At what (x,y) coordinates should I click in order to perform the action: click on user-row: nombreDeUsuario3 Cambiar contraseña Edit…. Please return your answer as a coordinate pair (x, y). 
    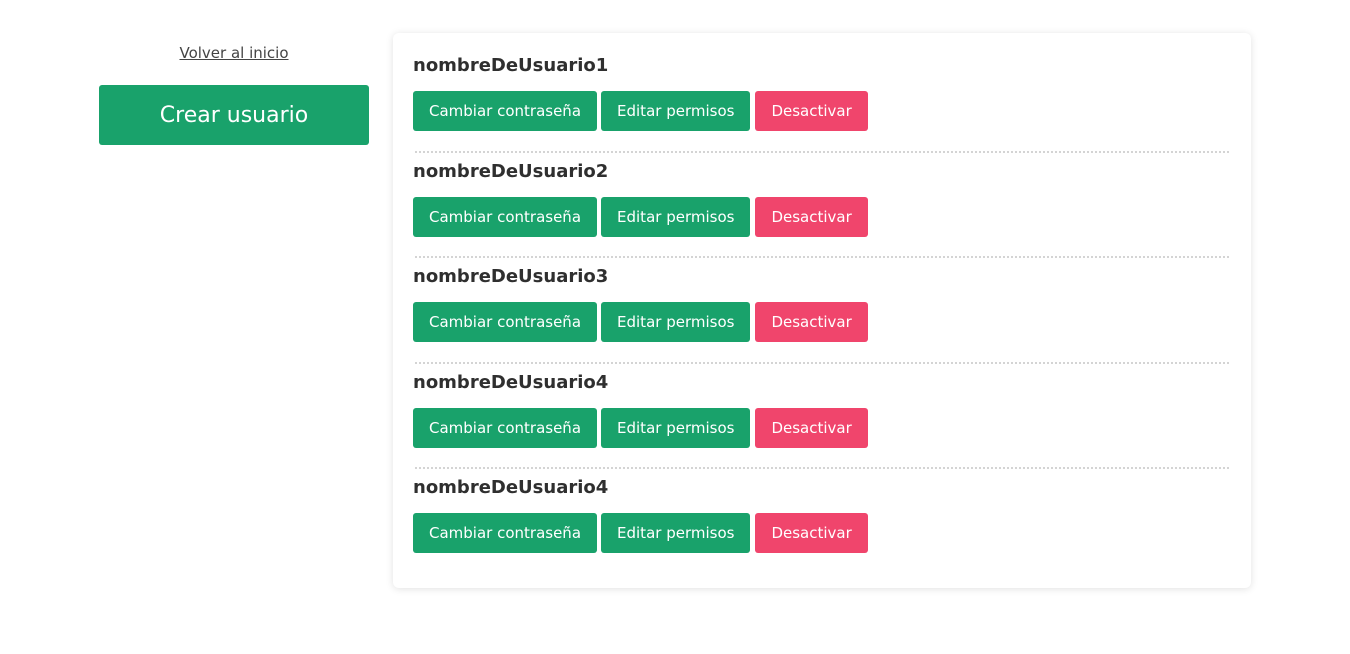
    Looking at the image, I should click on (822, 313).